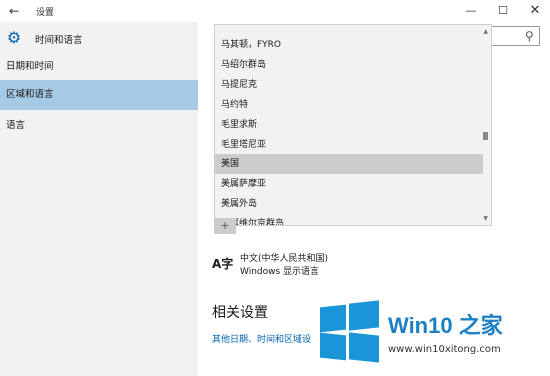 Image resolution: width=550 pixels, height=376 pixels. I want to click on language-entry: A字 中文(中华人民共和国) Windows 显示语言, so click(312, 264).